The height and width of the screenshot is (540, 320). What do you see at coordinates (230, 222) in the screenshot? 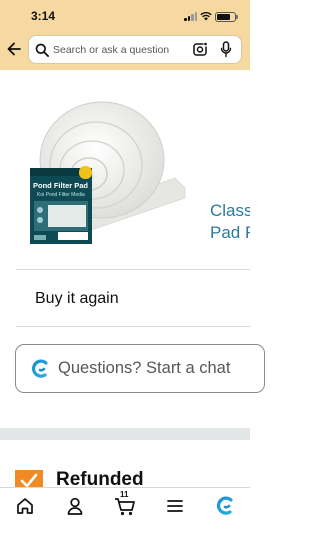
I see `product-title: Class Pad F` at bounding box center [230, 222].